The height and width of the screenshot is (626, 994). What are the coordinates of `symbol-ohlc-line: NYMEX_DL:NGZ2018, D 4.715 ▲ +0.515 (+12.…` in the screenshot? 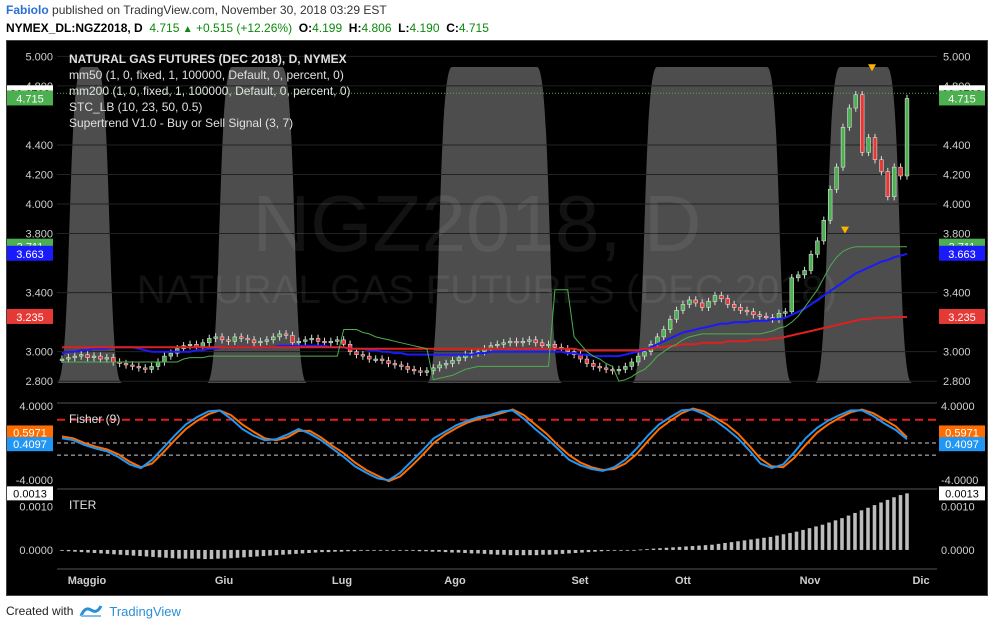 It's located at (247, 28).